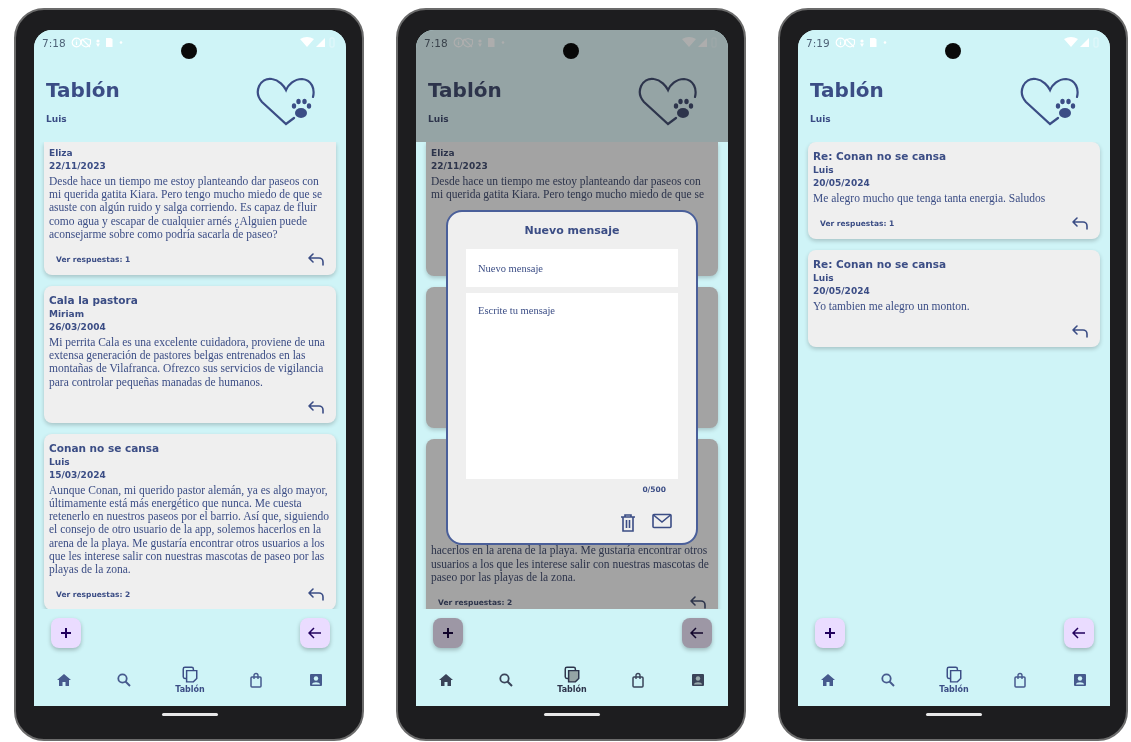 This screenshot has width=1131, height=742. What do you see at coordinates (67, 314) in the screenshot?
I see `post-author: Miriam` at bounding box center [67, 314].